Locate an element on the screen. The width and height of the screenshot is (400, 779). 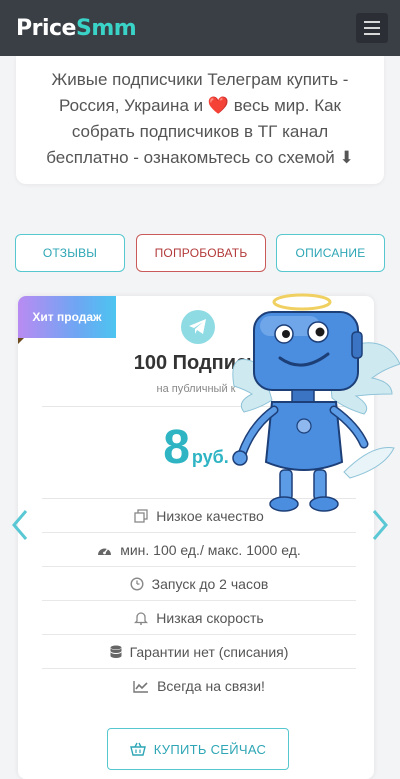
logo-text-accent: Smm is located at coordinates (106, 28).